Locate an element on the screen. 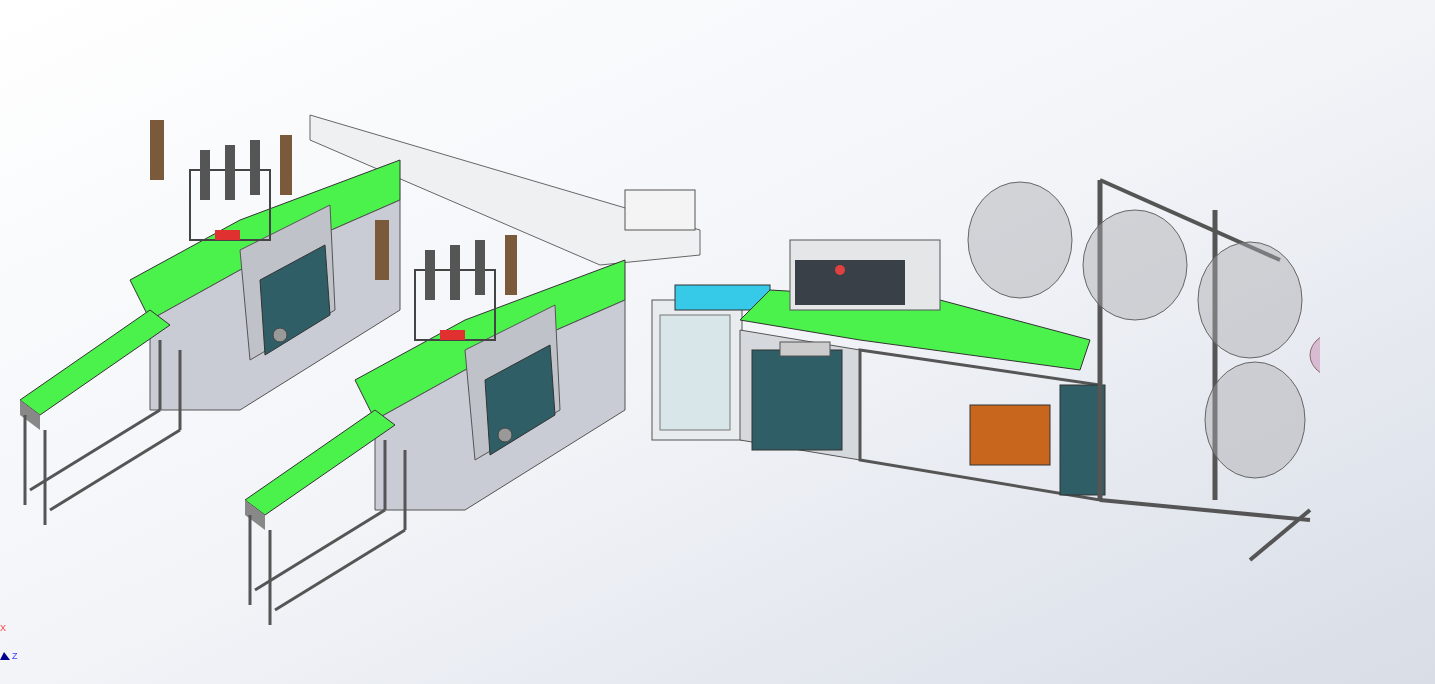 The height and width of the screenshot is (684, 1435). x-axis-label: X is located at coordinates (3, 628).